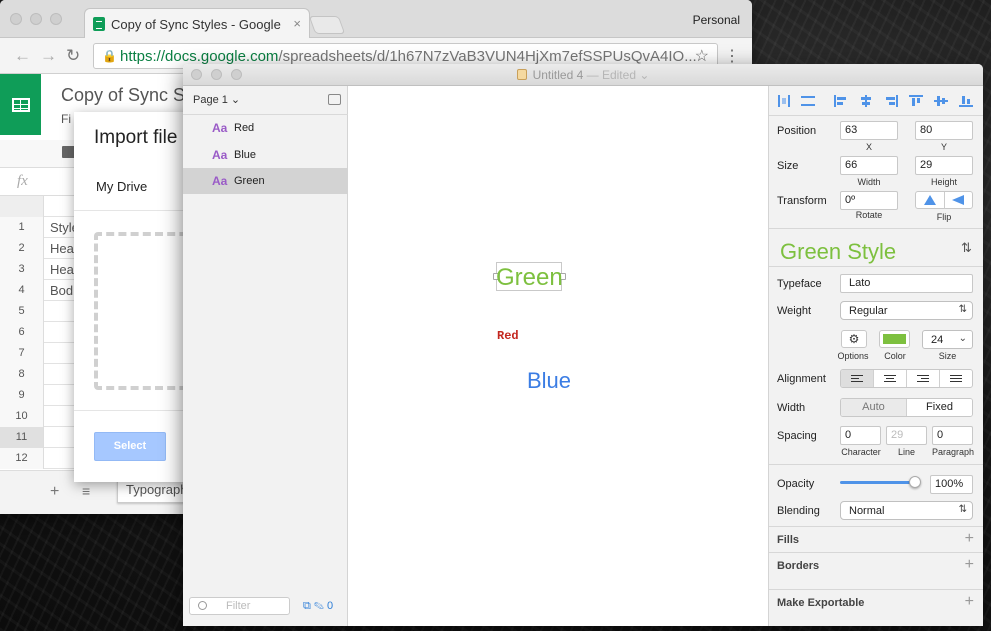 The height and width of the screenshot is (631, 991). Describe the element at coordinates (969, 601) in the screenshot. I see `add-export-icon: +` at that location.